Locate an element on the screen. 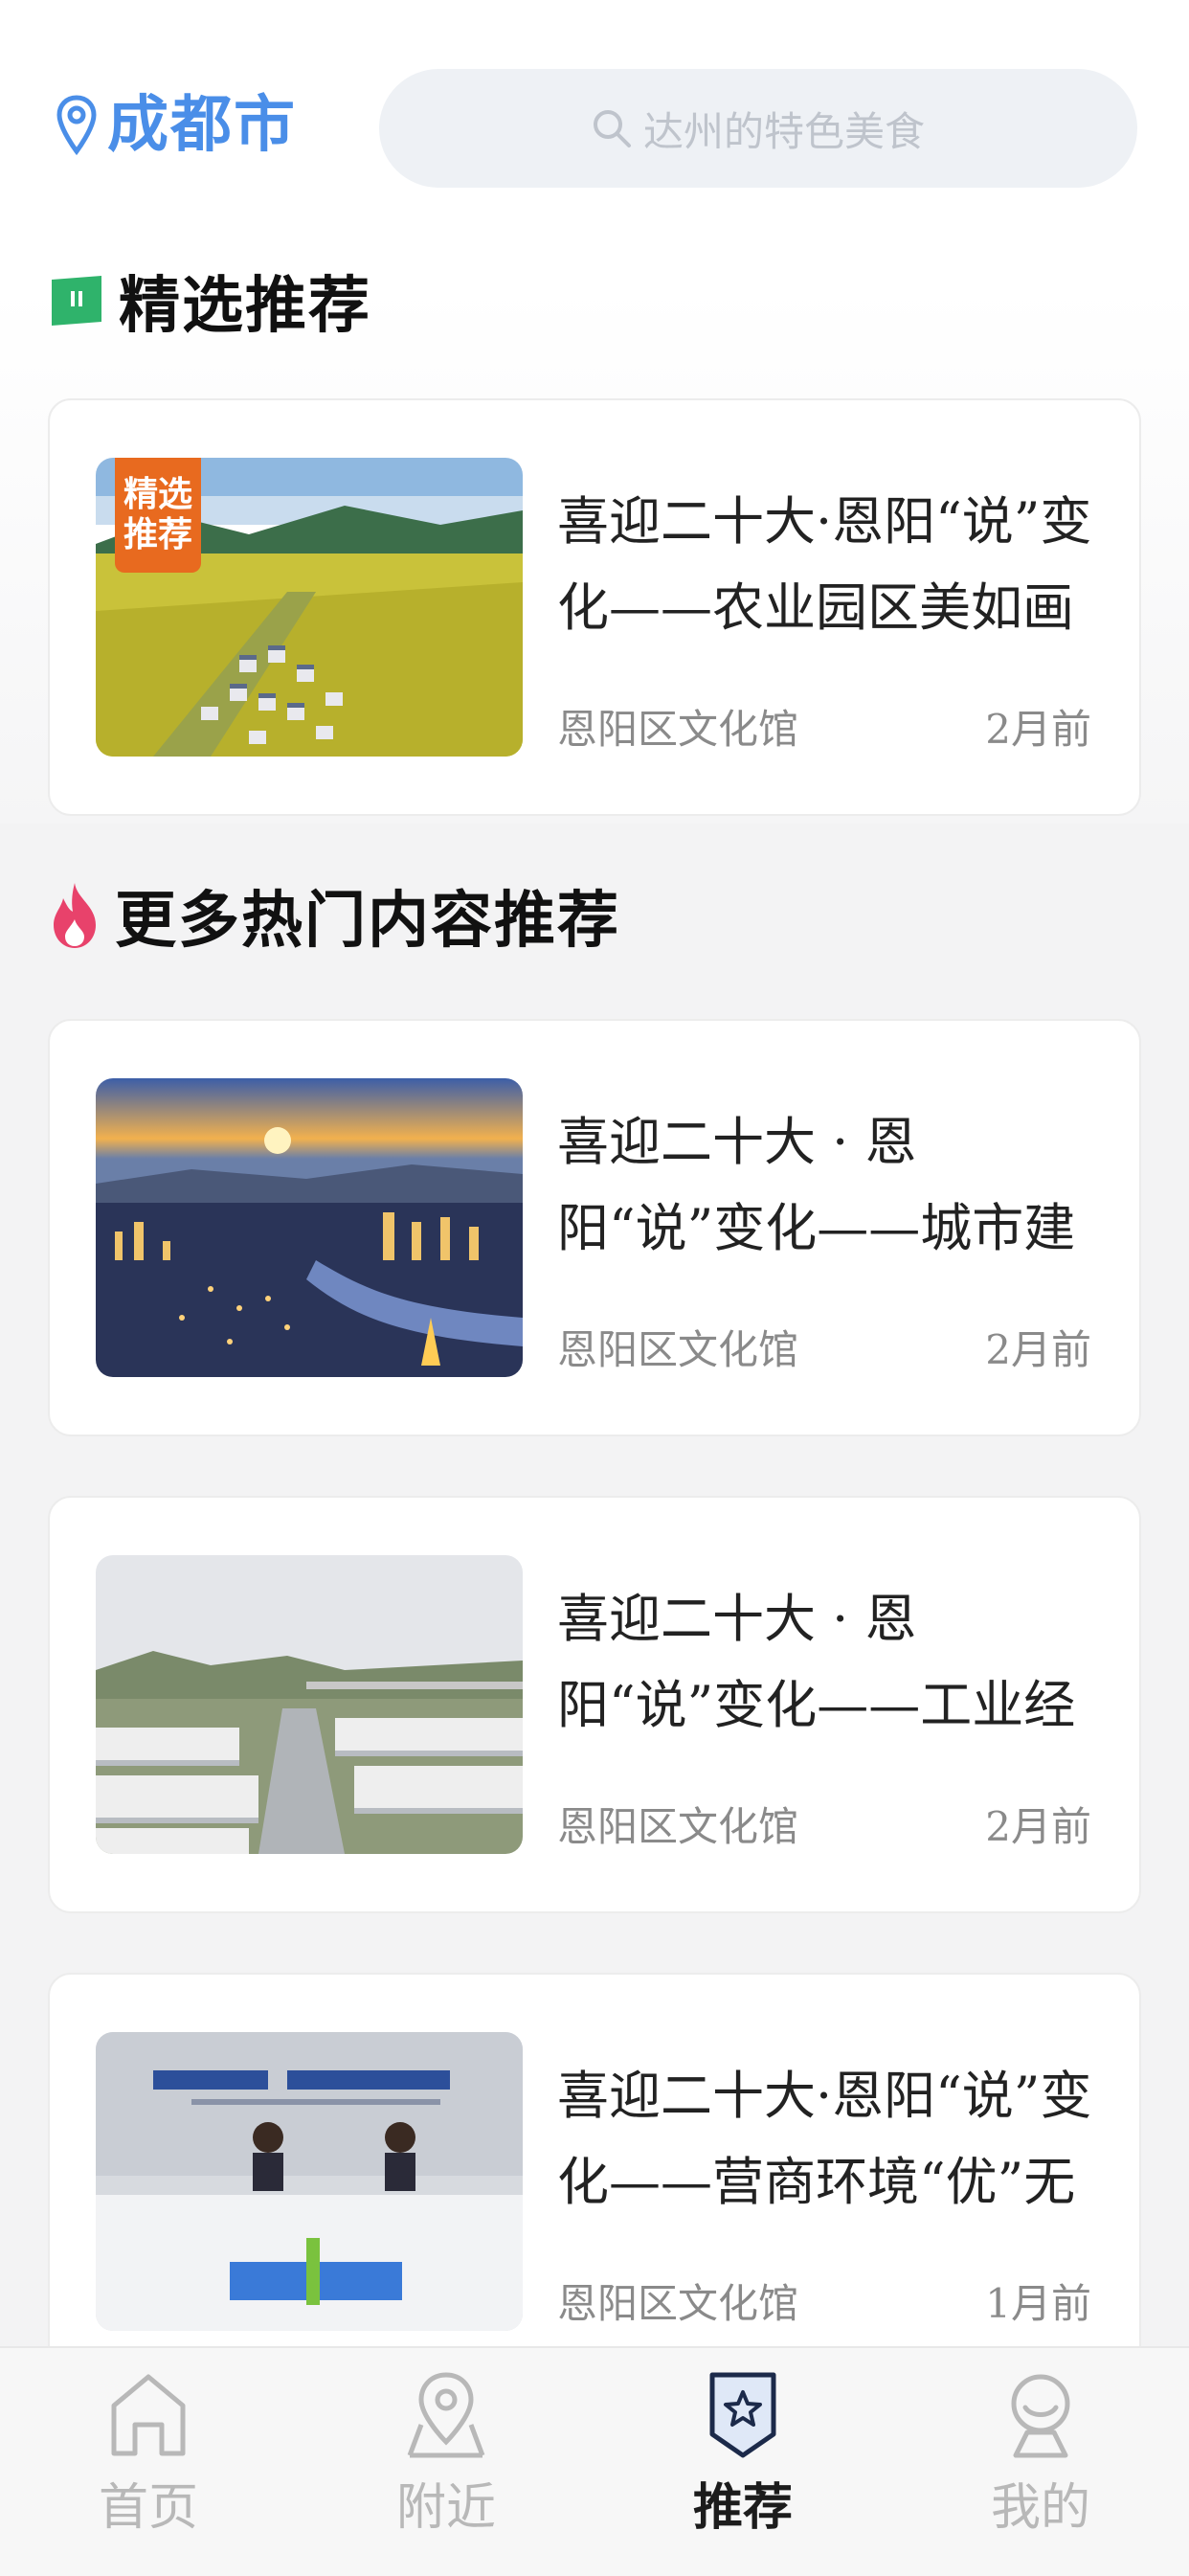 The image size is (1189, 2576). featured-title: 喜迎二十大·恩阳“说”变化——农业园区美如画 is located at coordinates (824, 564).